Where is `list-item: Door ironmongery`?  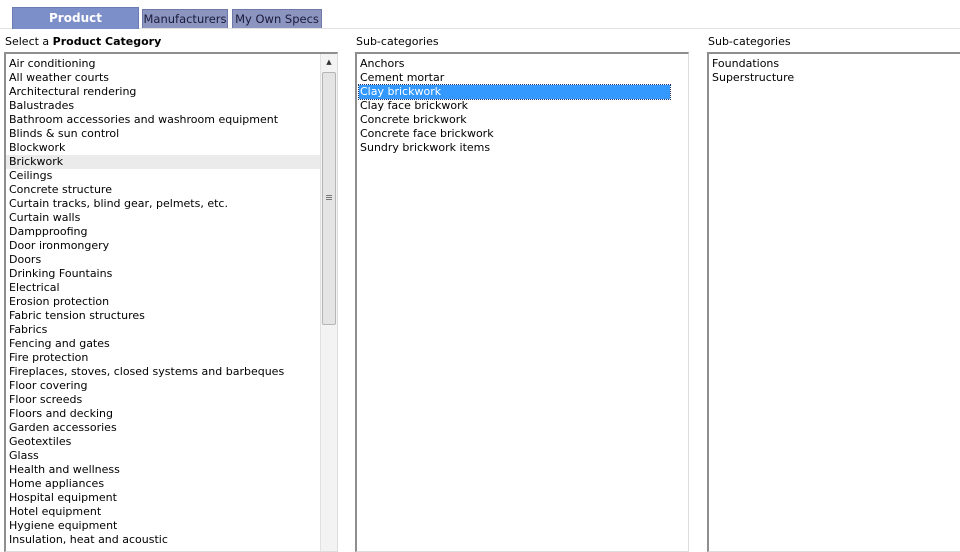 list-item: Door ironmongery is located at coordinates (163, 246).